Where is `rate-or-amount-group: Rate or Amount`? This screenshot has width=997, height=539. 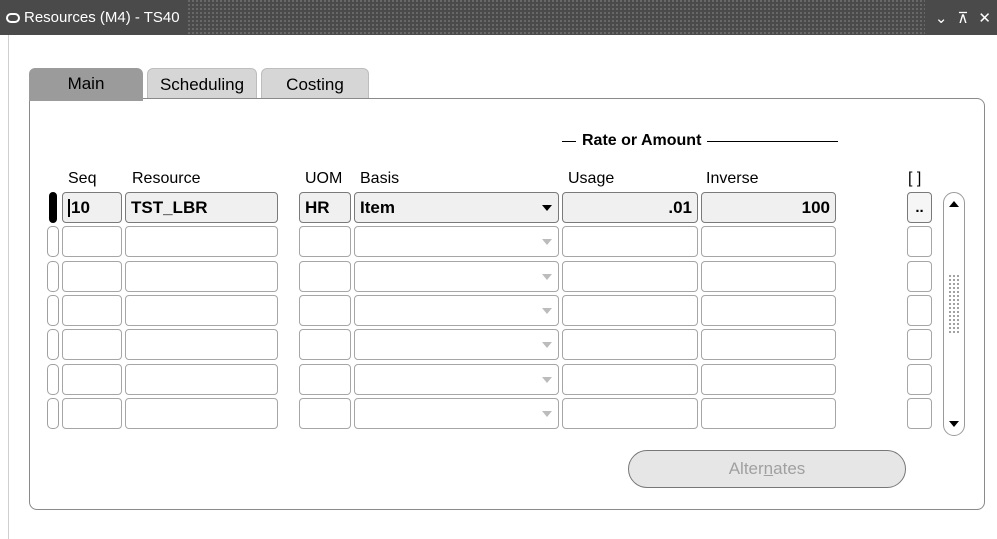
rate-or-amount-group: Rate or Amount is located at coordinates (700, 141).